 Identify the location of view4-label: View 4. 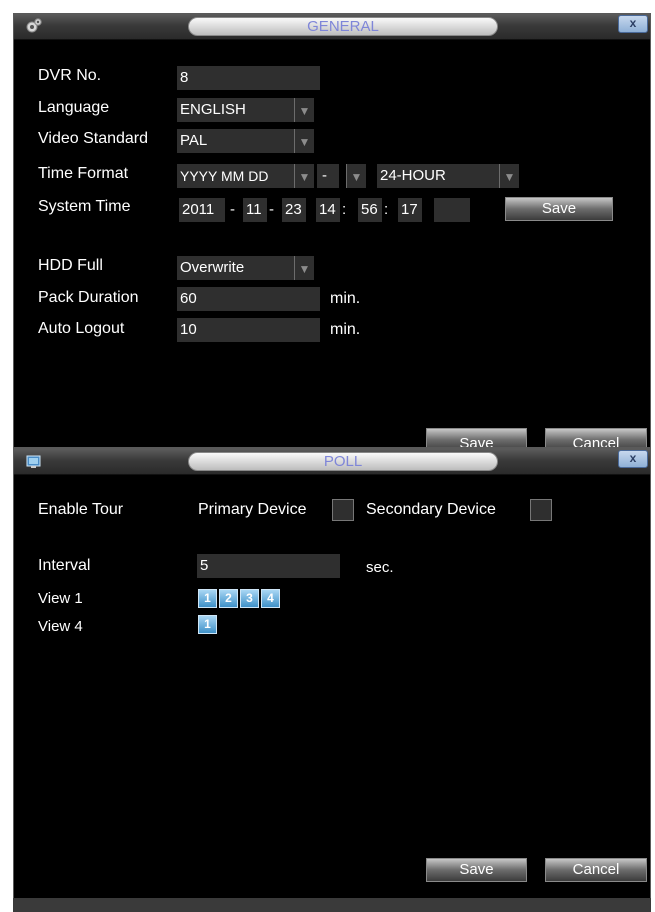
(60, 626).